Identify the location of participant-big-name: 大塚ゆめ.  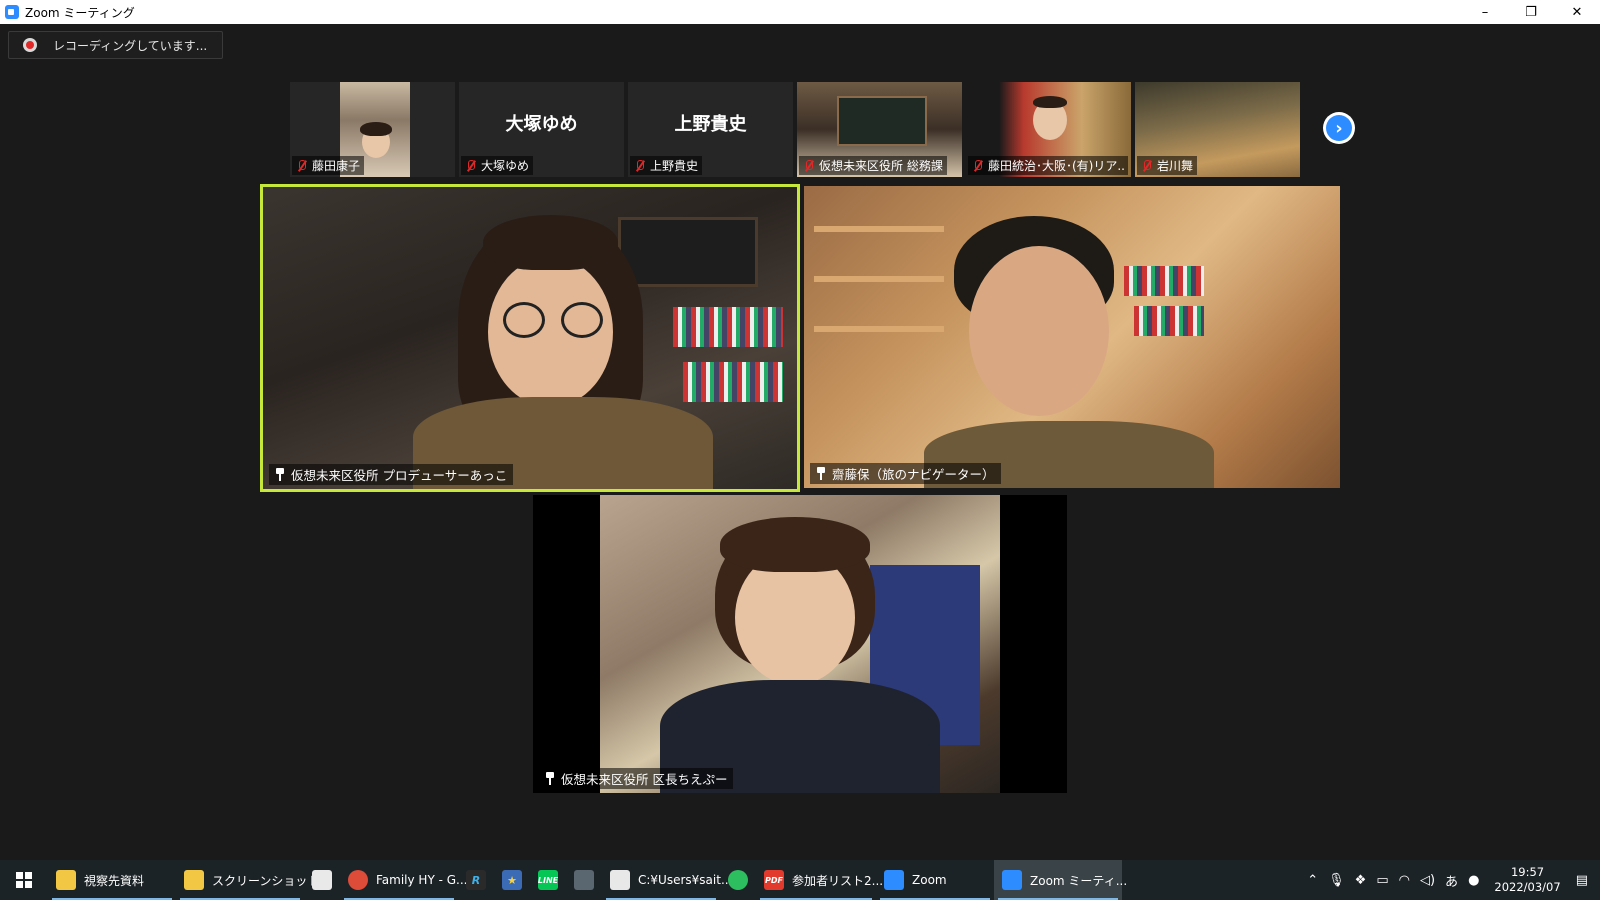
(541, 124).